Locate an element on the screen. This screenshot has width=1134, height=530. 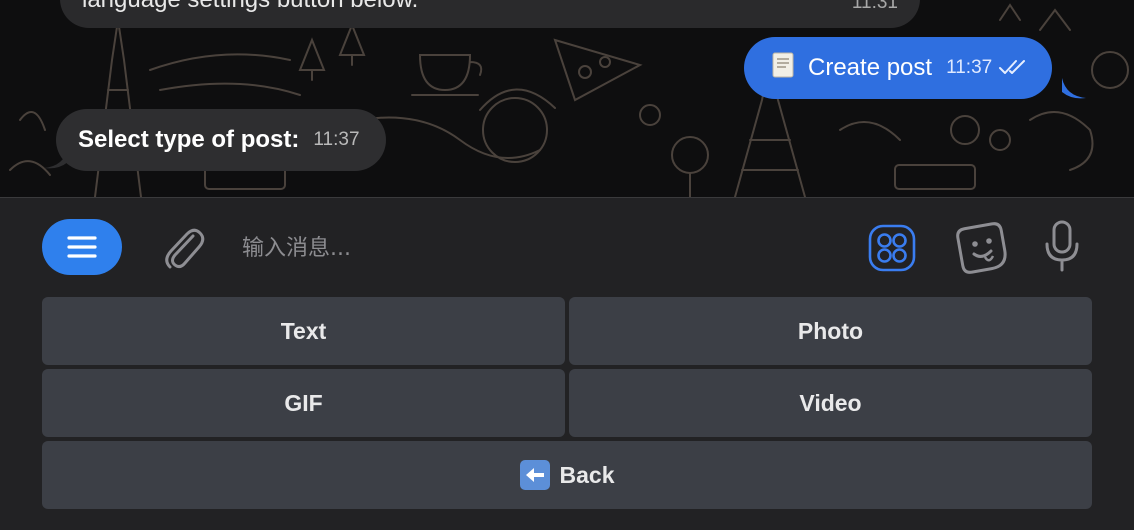
apps-icon is located at coordinates (892, 248).